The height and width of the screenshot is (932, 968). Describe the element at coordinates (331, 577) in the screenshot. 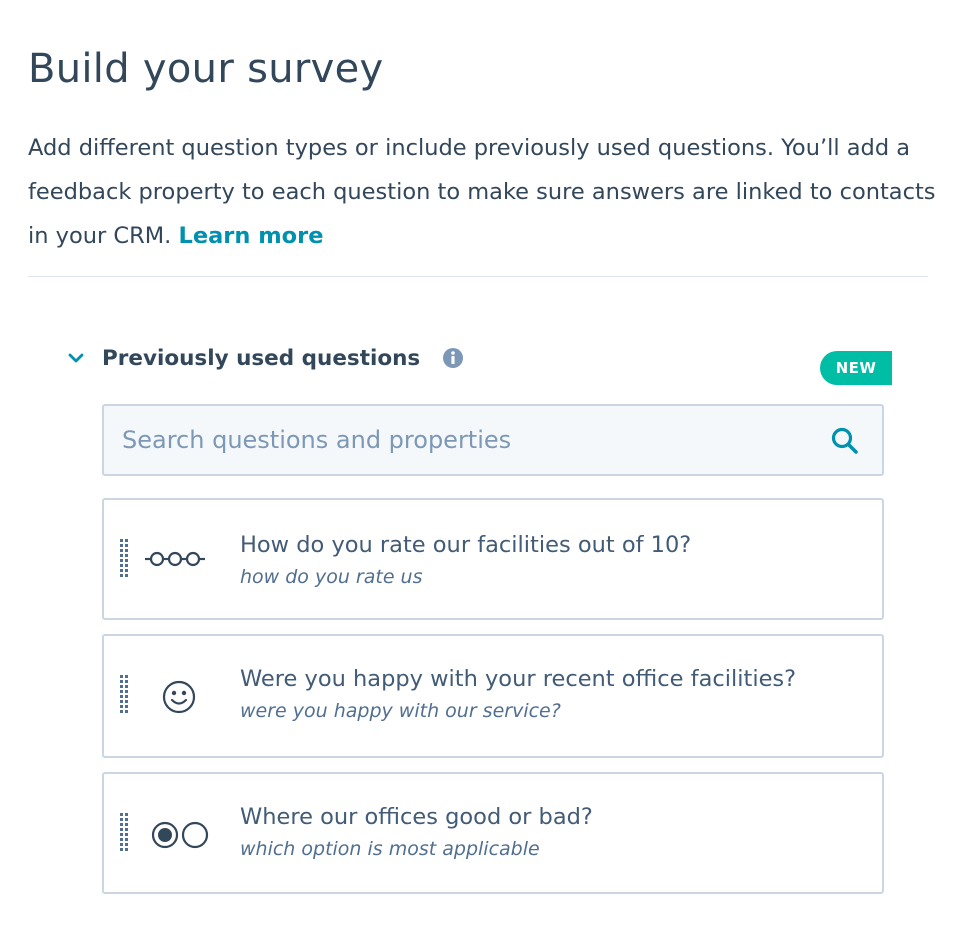

I see `question-property: how do you rate us` at that location.